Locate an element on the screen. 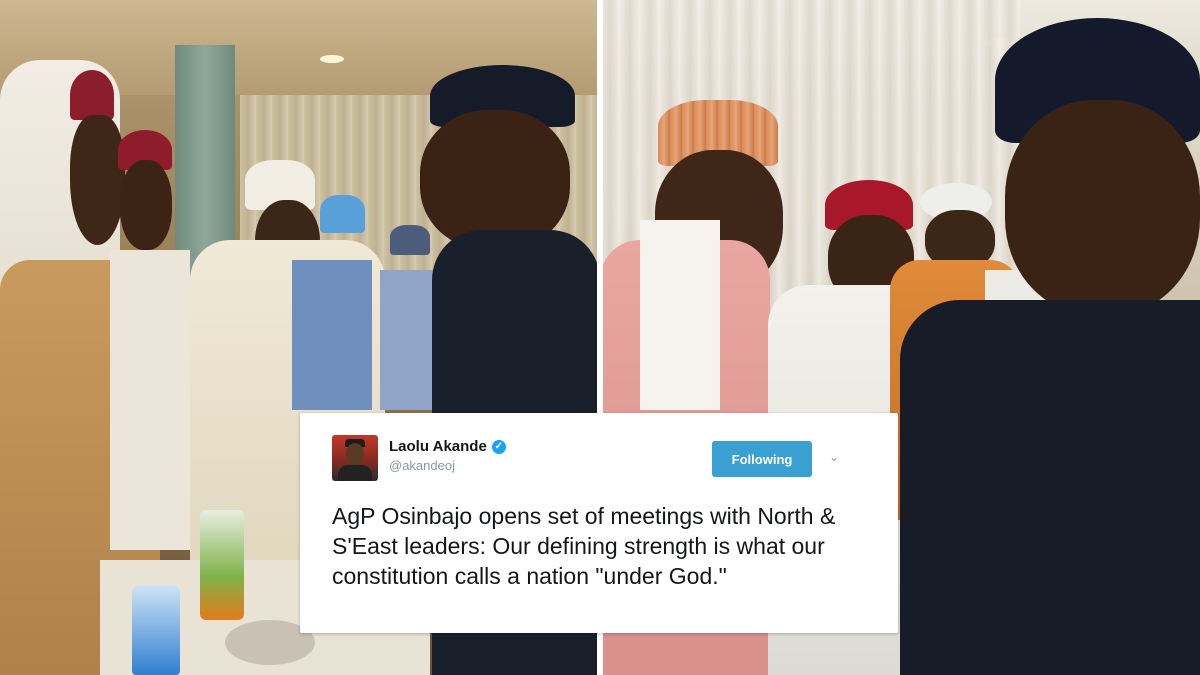 The height and width of the screenshot is (675, 1200). white-scarf is located at coordinates (680, 315).